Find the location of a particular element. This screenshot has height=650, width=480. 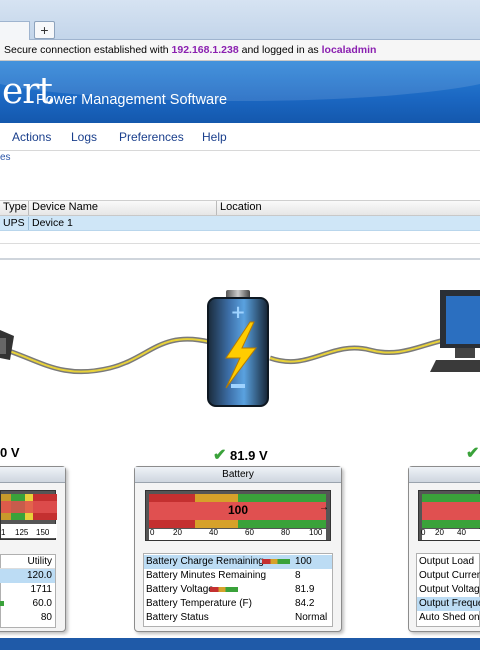

metric-label: Battery Status is located at coordinates (177, 617).